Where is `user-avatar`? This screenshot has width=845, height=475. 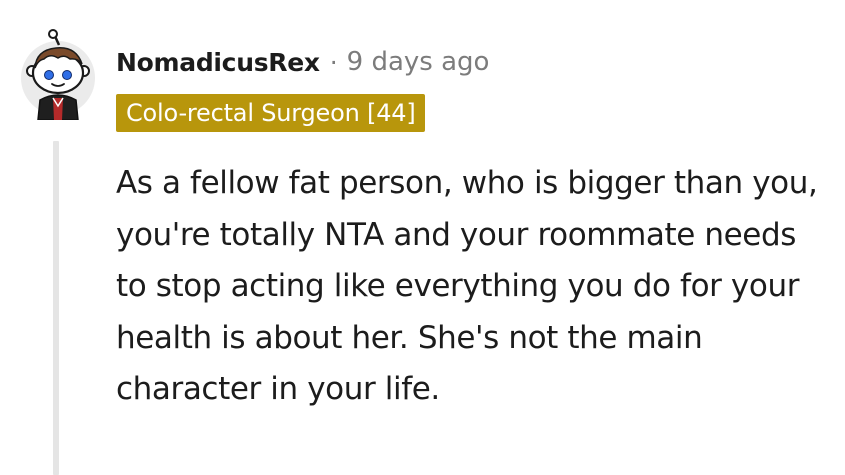
user-avatar is located at coordinates (58, 74).